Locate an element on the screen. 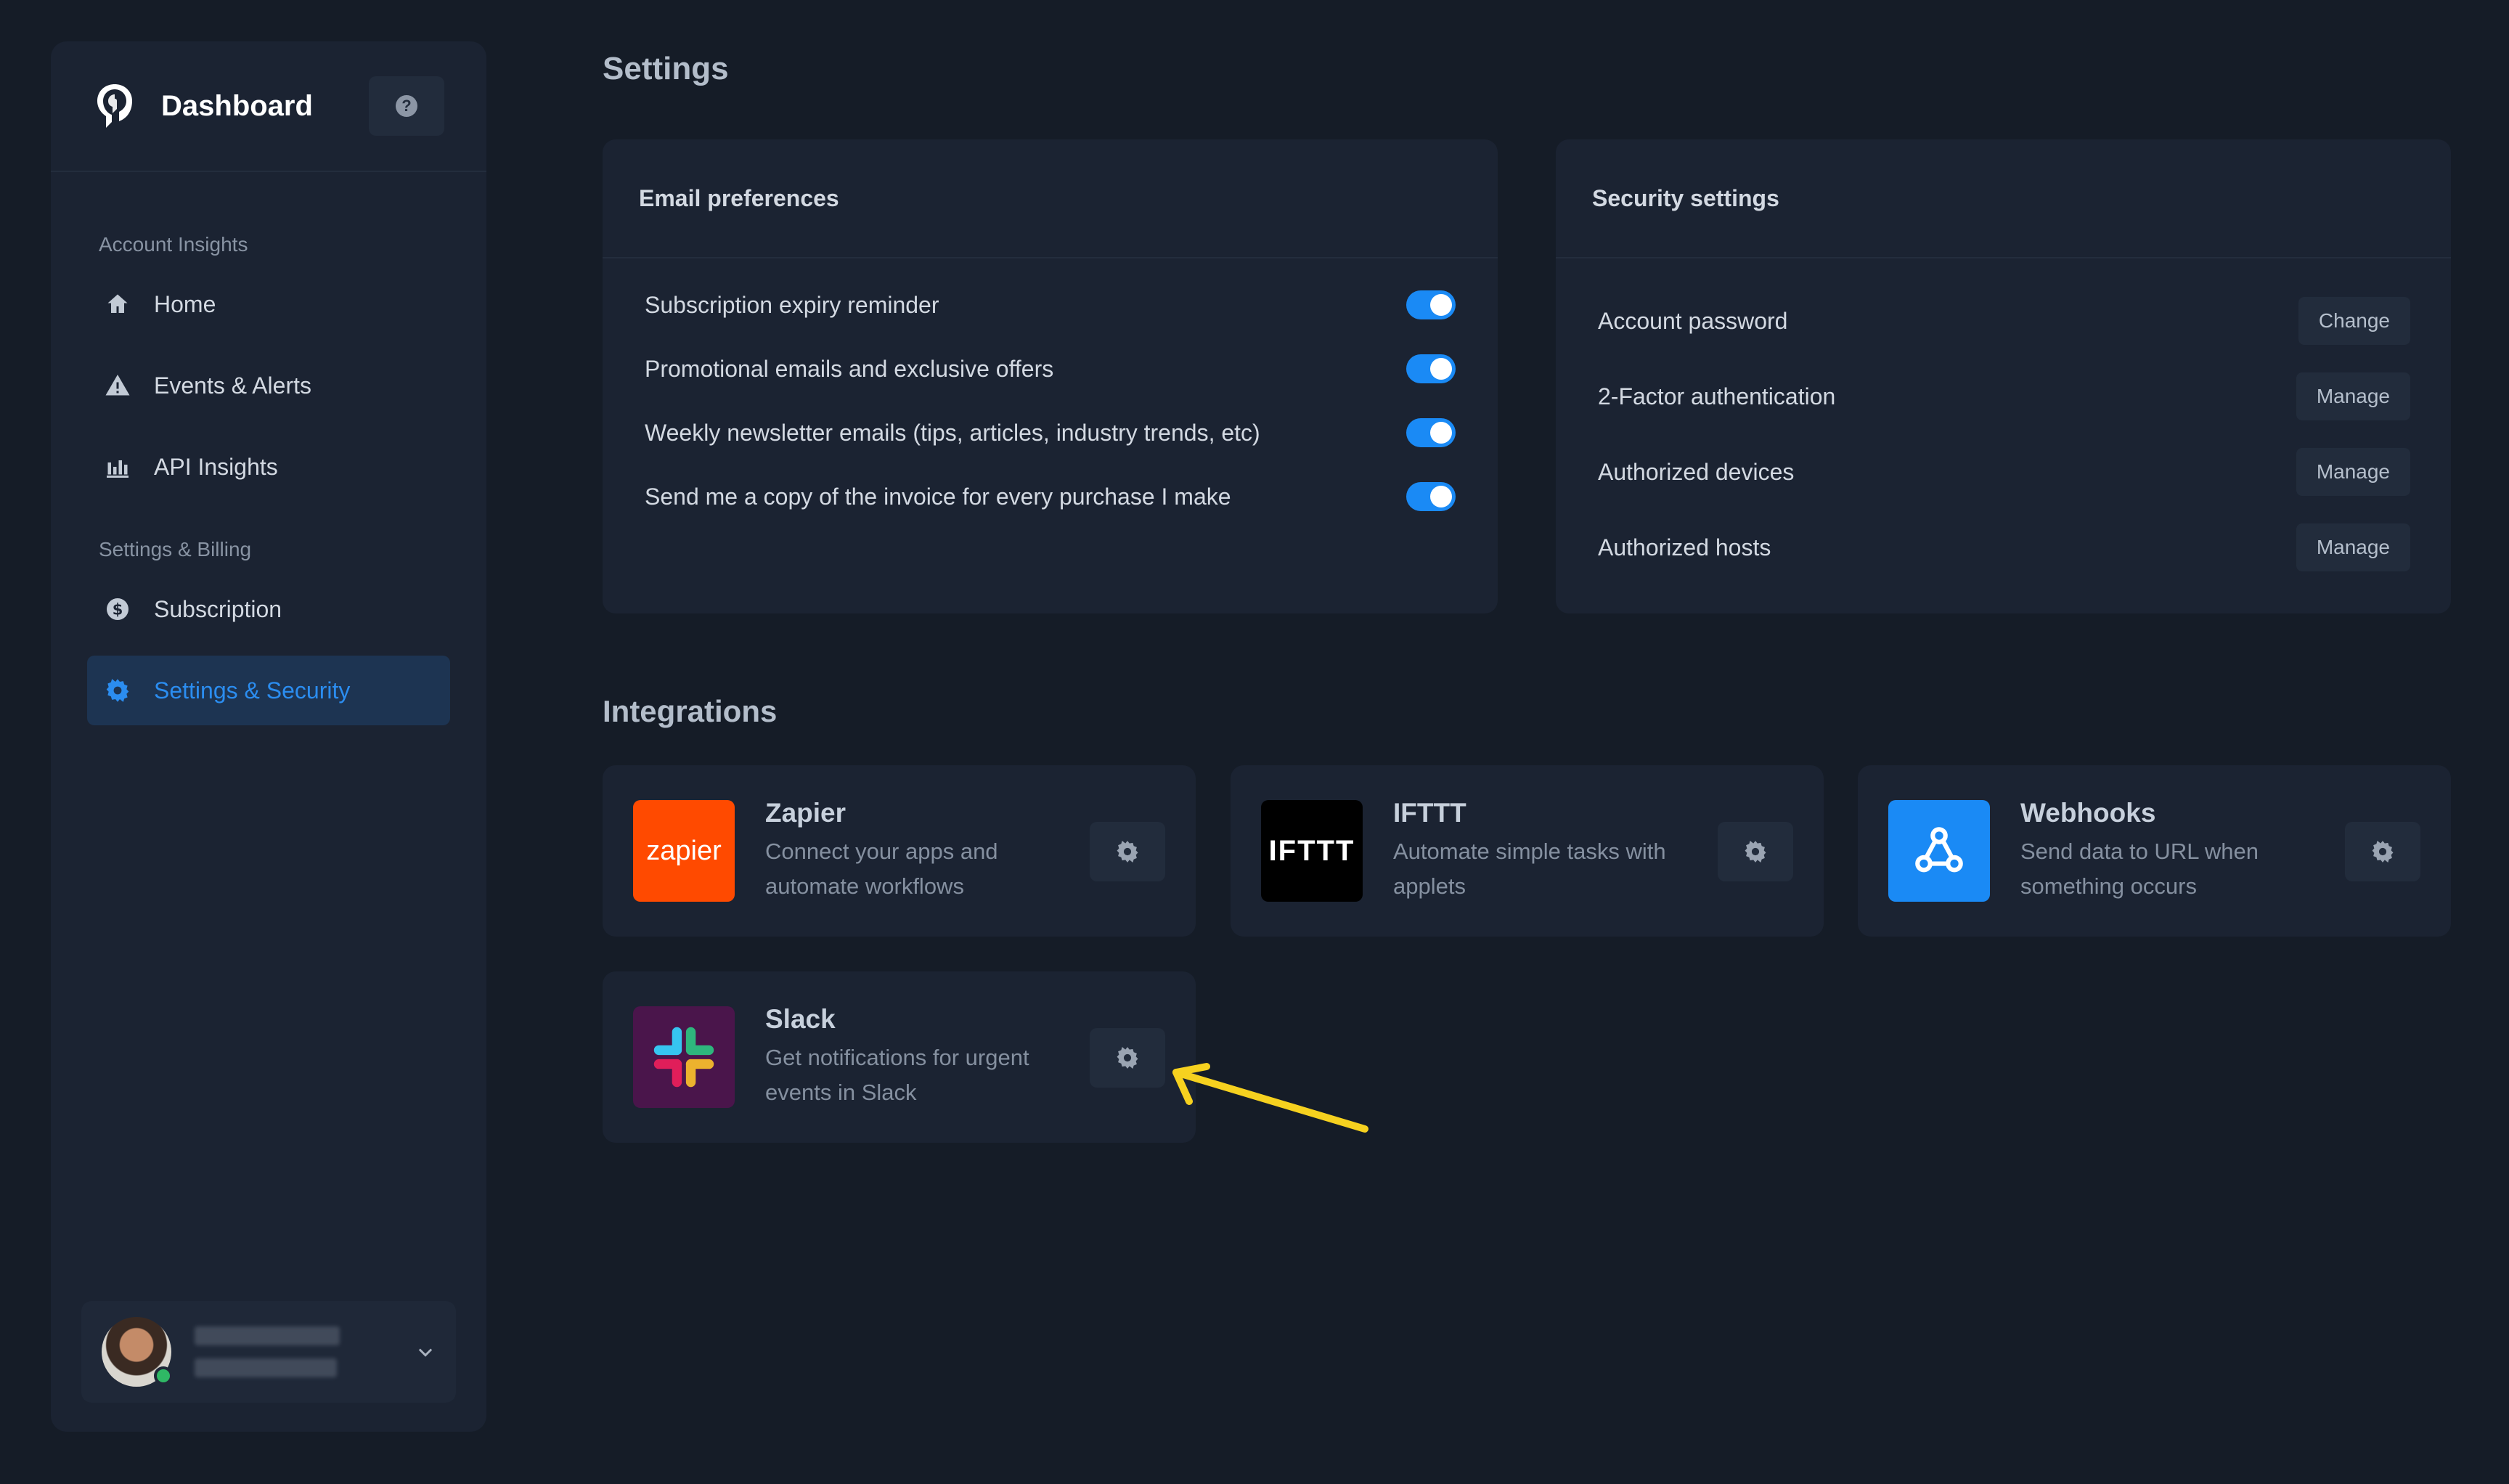  email-preferences-title: Email preferences is located at coordinates (1050, 198).